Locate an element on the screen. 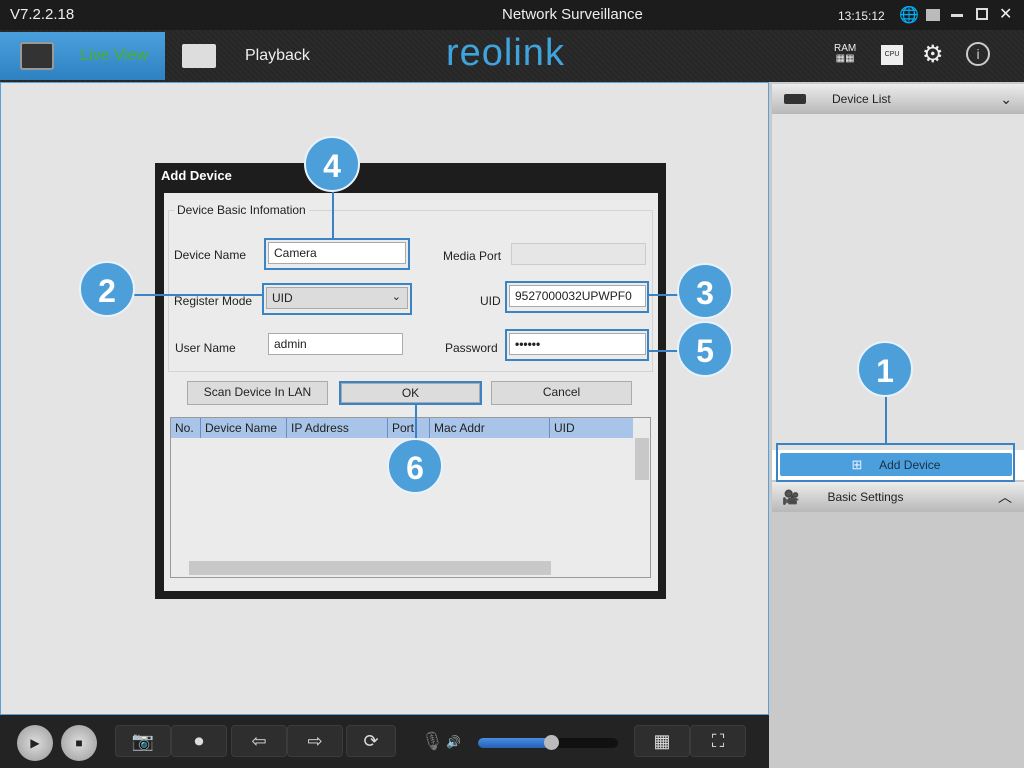 The height and width of the screenshot is (768, 1024). volume-slider is located at coordinates (548, 742).